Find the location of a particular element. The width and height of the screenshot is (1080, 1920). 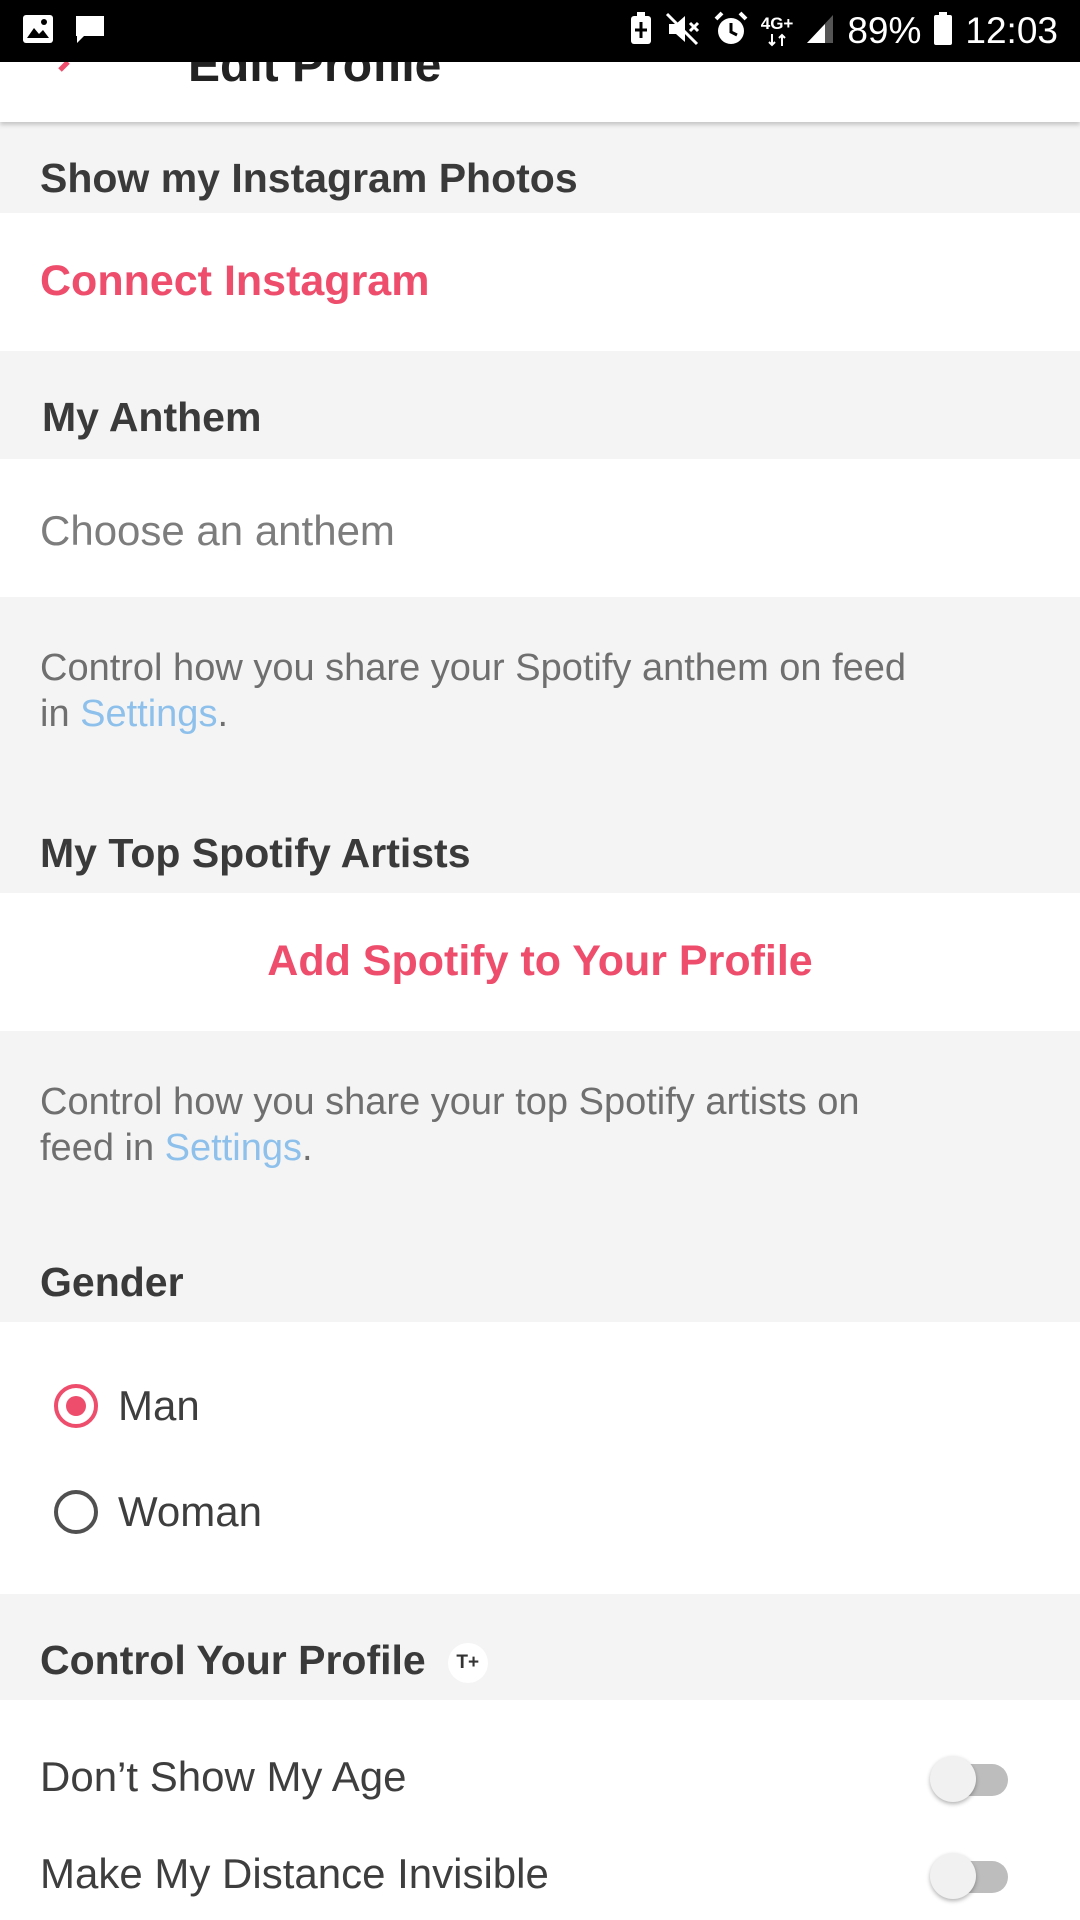

battery-saver-icon is located at coordinates (641, 31).